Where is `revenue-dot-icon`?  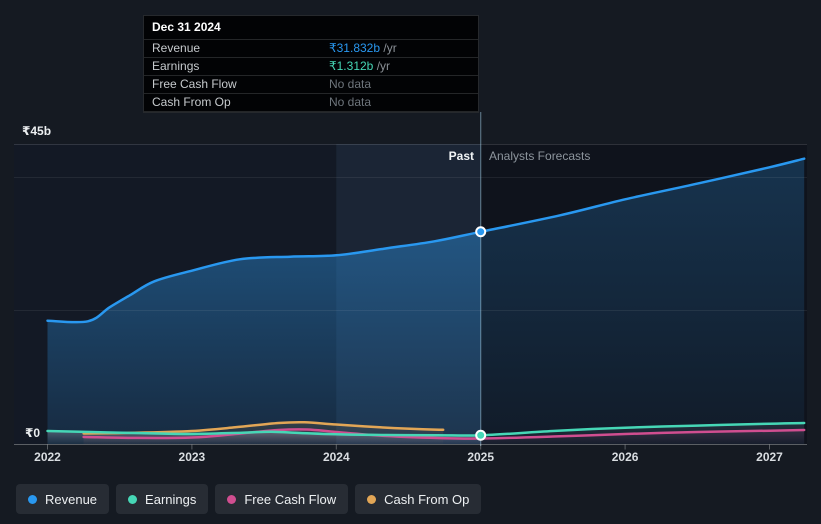
revenue-dot-icon is located at coordinates (32, 499).